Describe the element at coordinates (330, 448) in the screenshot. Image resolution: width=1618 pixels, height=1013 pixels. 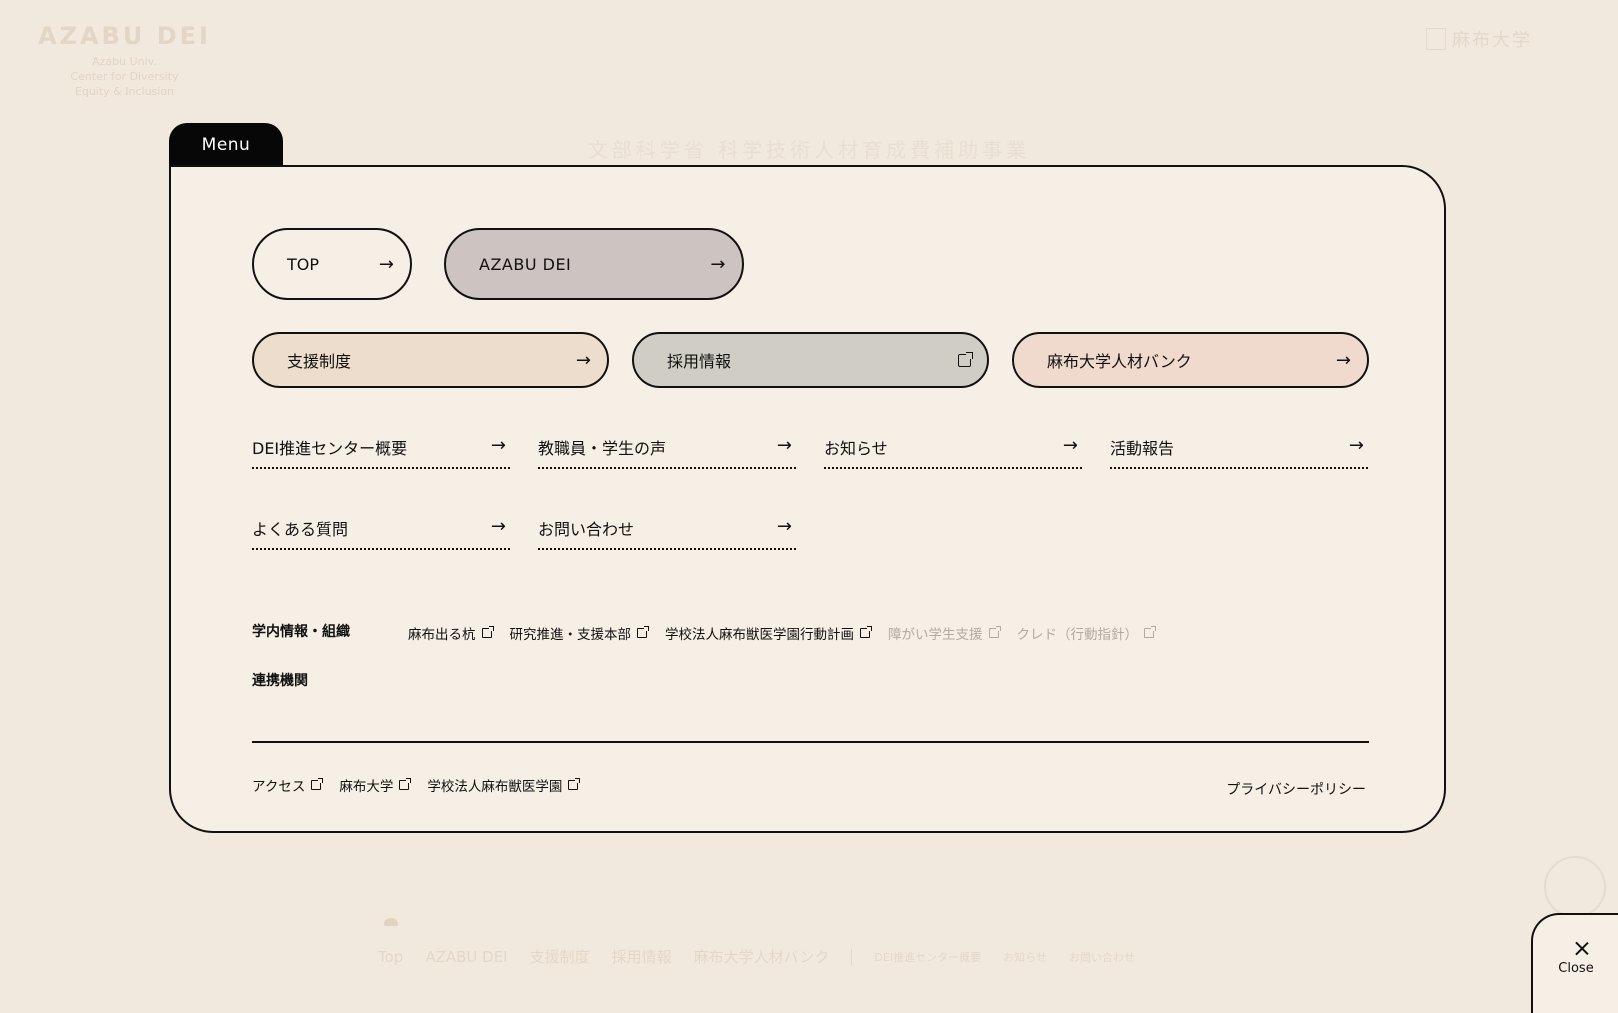
I see `nav-link-label: DEI推進センター概要` at that location.